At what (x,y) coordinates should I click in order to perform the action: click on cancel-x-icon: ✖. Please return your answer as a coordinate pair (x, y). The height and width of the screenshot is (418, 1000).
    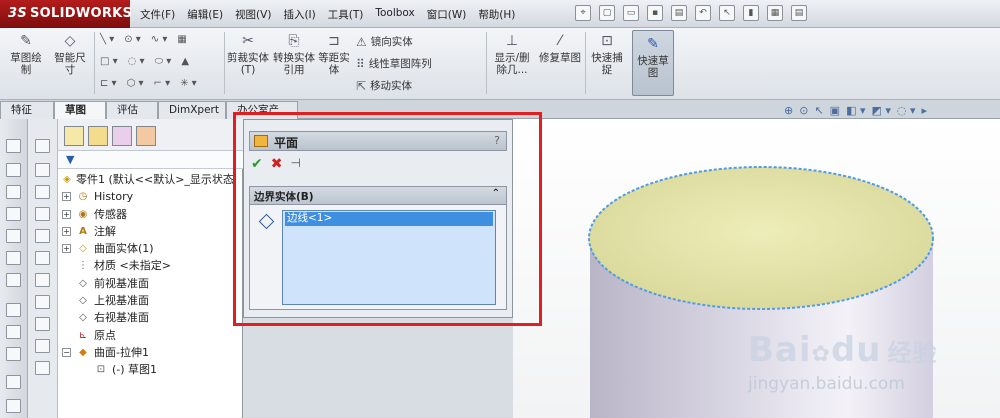
    Looking at the image, I should click on (277, 164).